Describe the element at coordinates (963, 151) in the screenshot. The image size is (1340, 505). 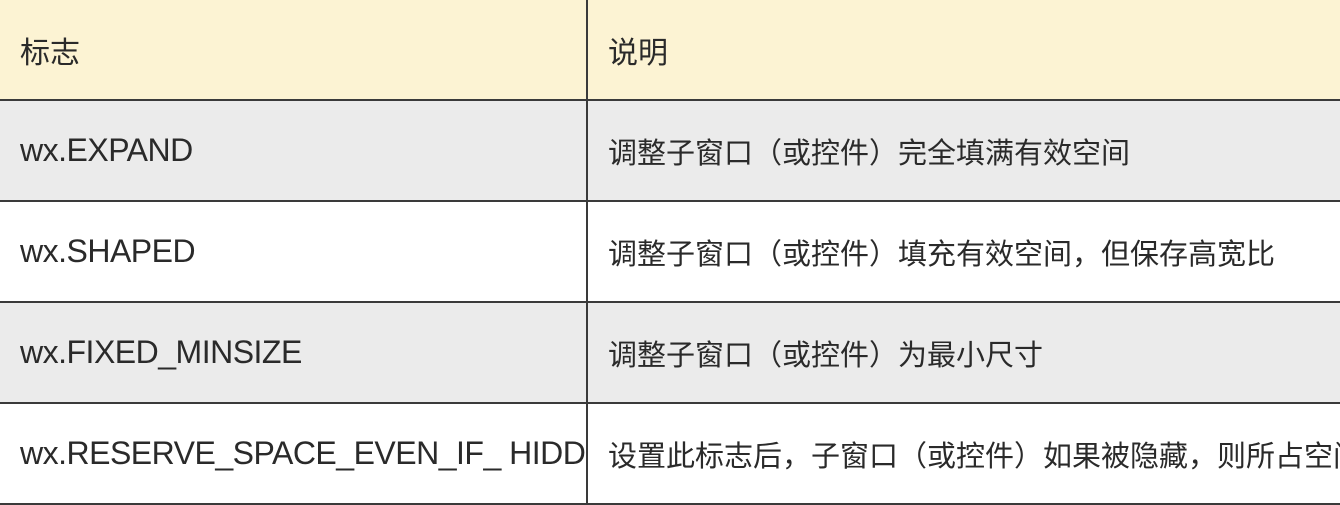
I see `description-cell: 调整子窗口（或控件）完全填满有效空间` at that location.